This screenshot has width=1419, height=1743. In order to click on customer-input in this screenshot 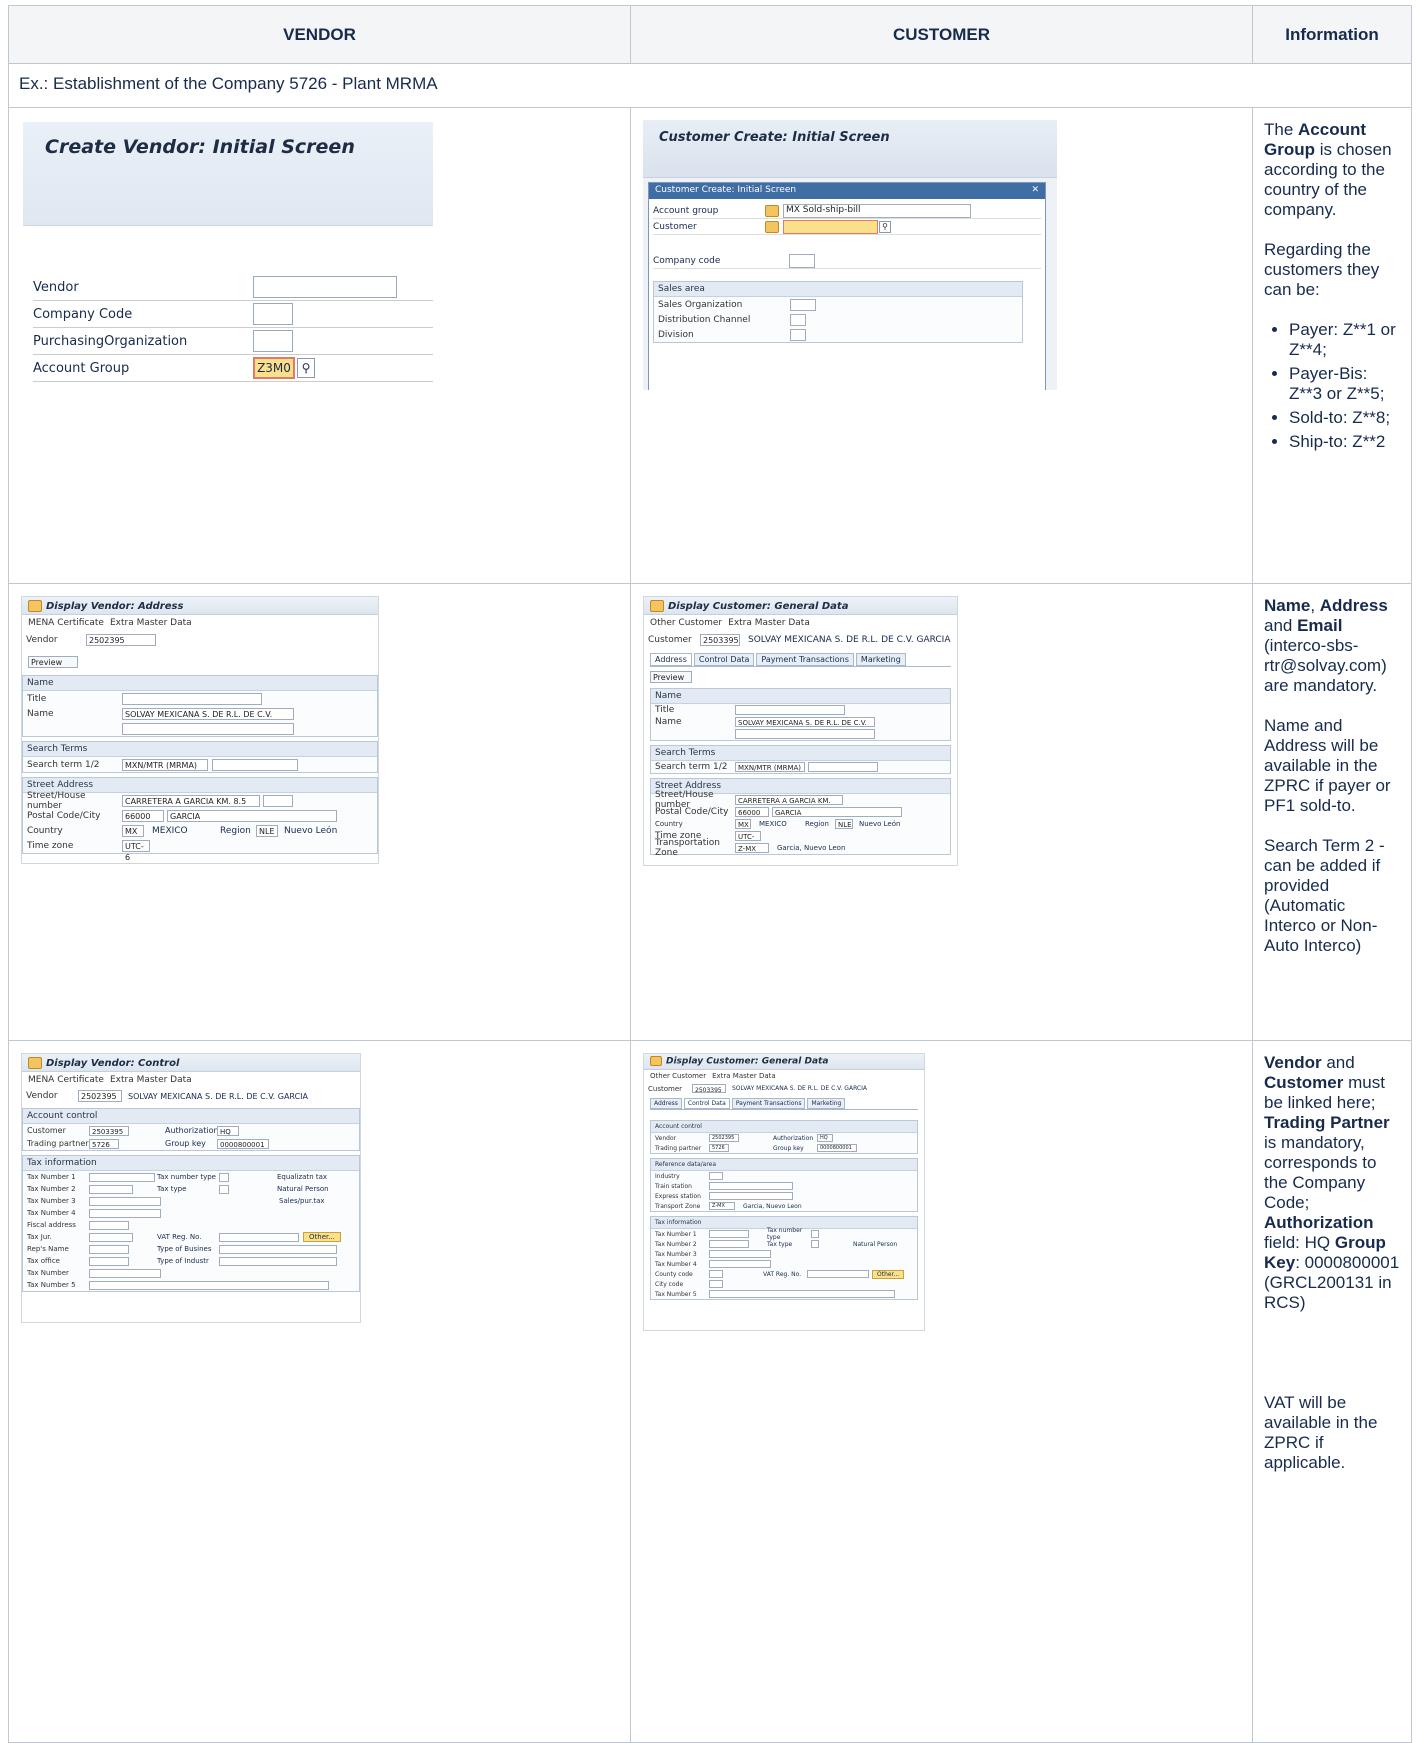, I will do `click(830, 226)`.